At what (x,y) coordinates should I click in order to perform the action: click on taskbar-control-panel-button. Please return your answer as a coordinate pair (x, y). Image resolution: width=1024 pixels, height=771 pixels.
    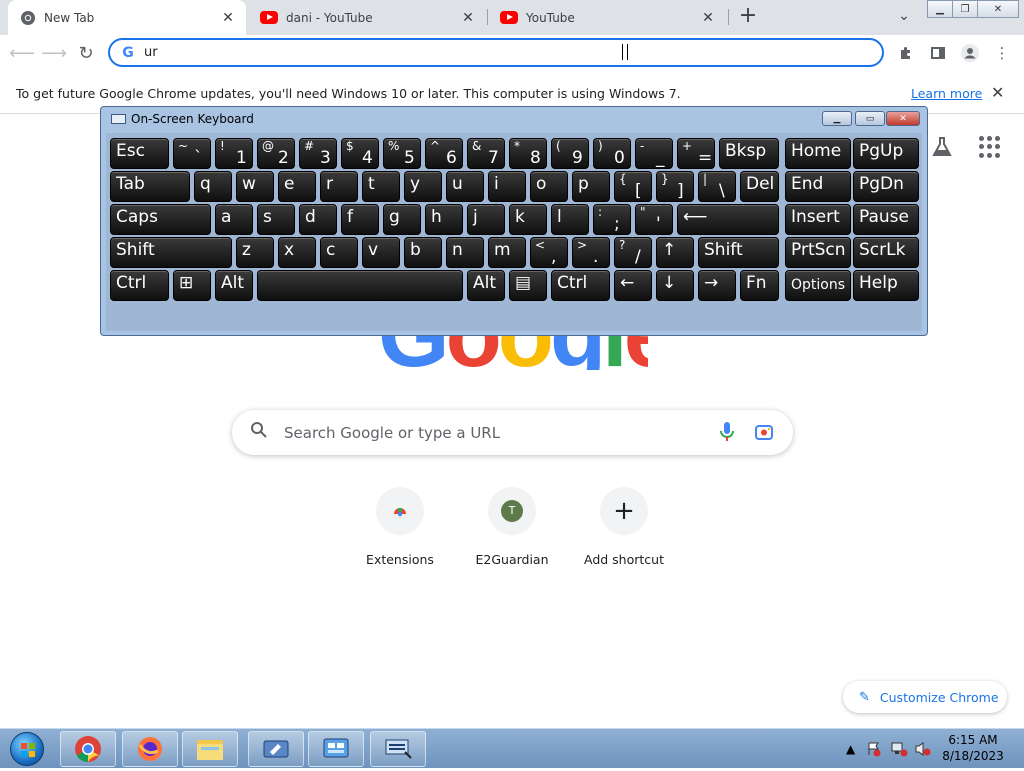
    Looking at the image, I should click on (336, 749).